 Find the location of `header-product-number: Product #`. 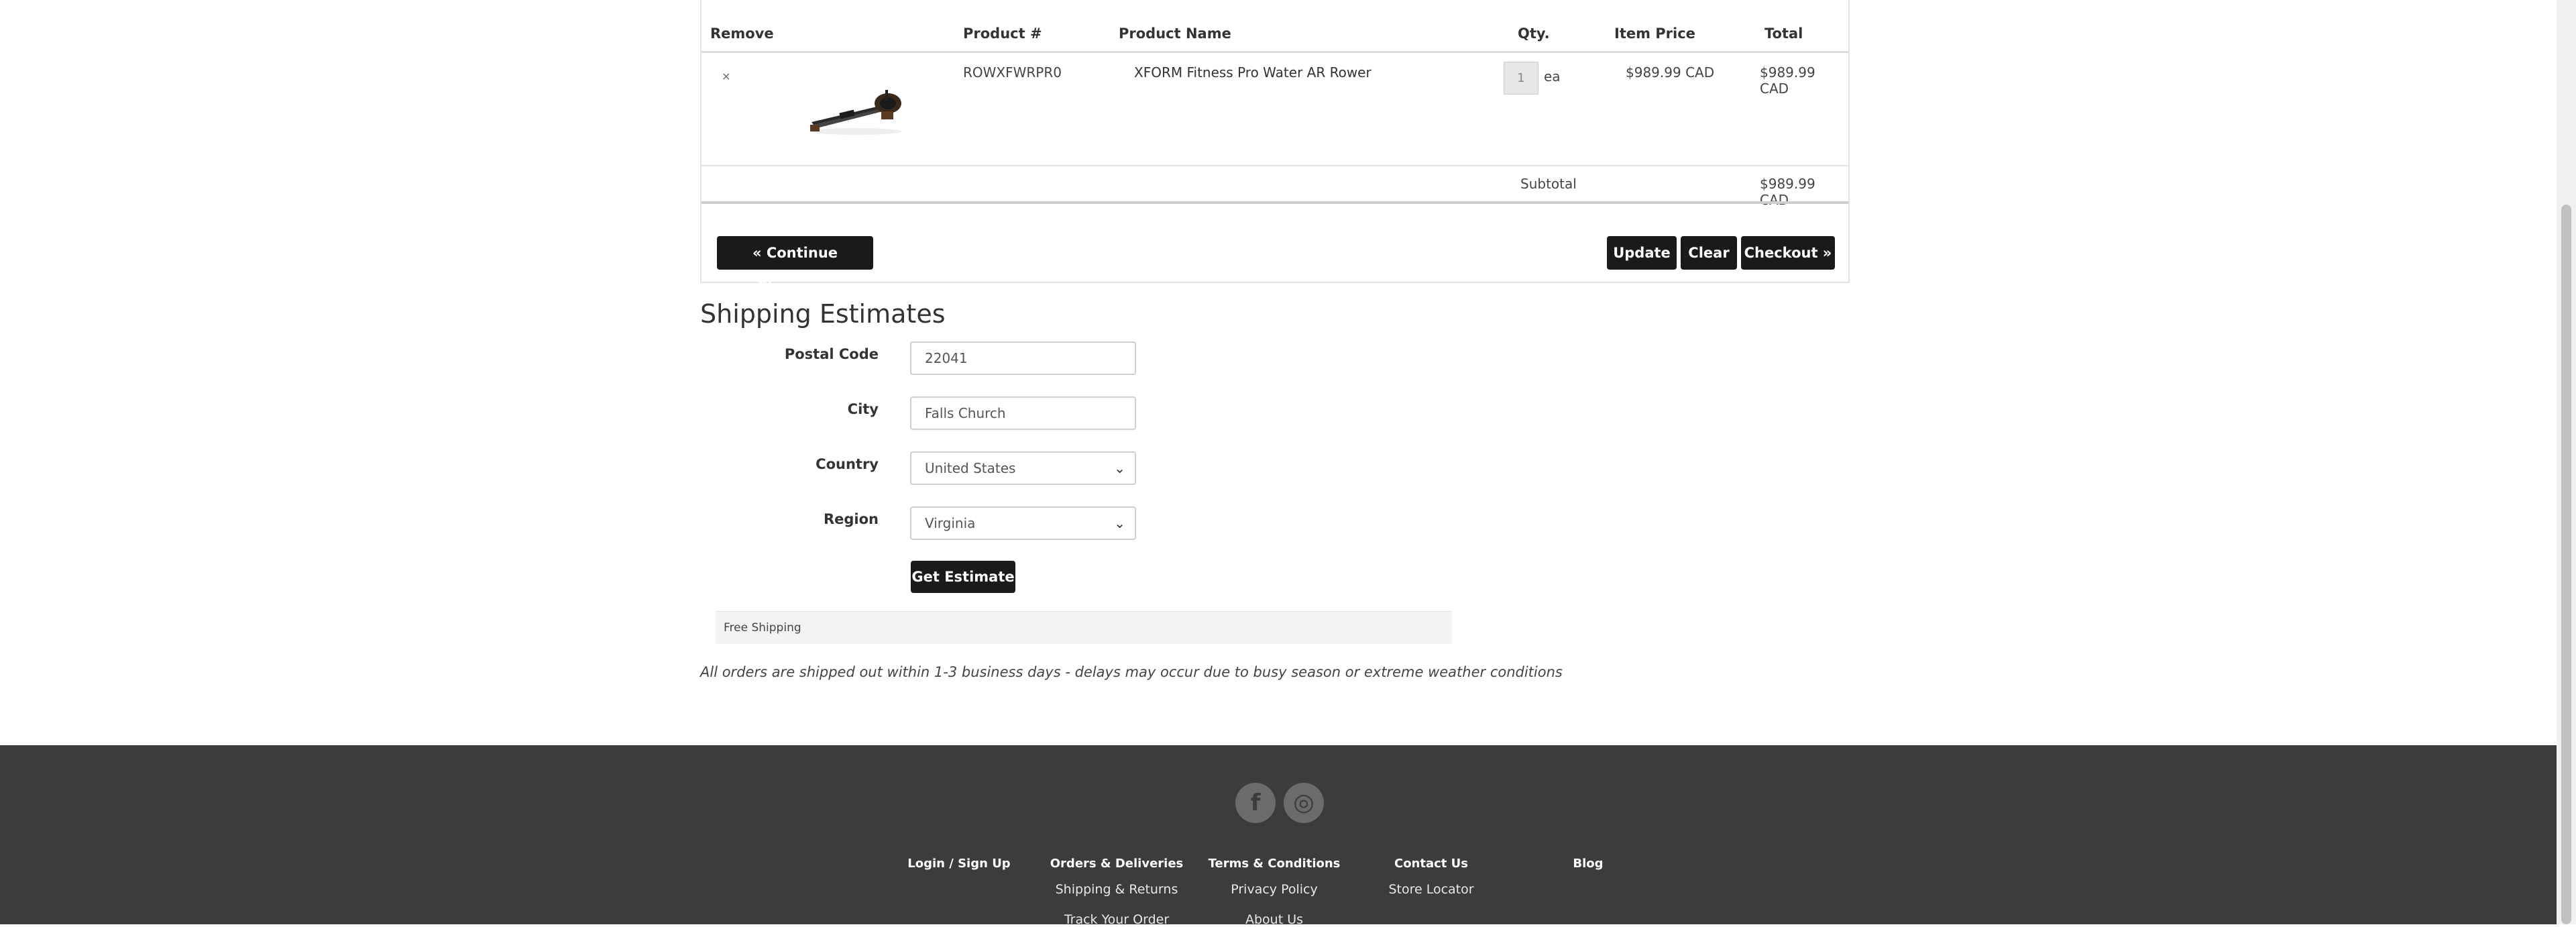

header-product-number: Product # is located at coordinates (1002, 33).